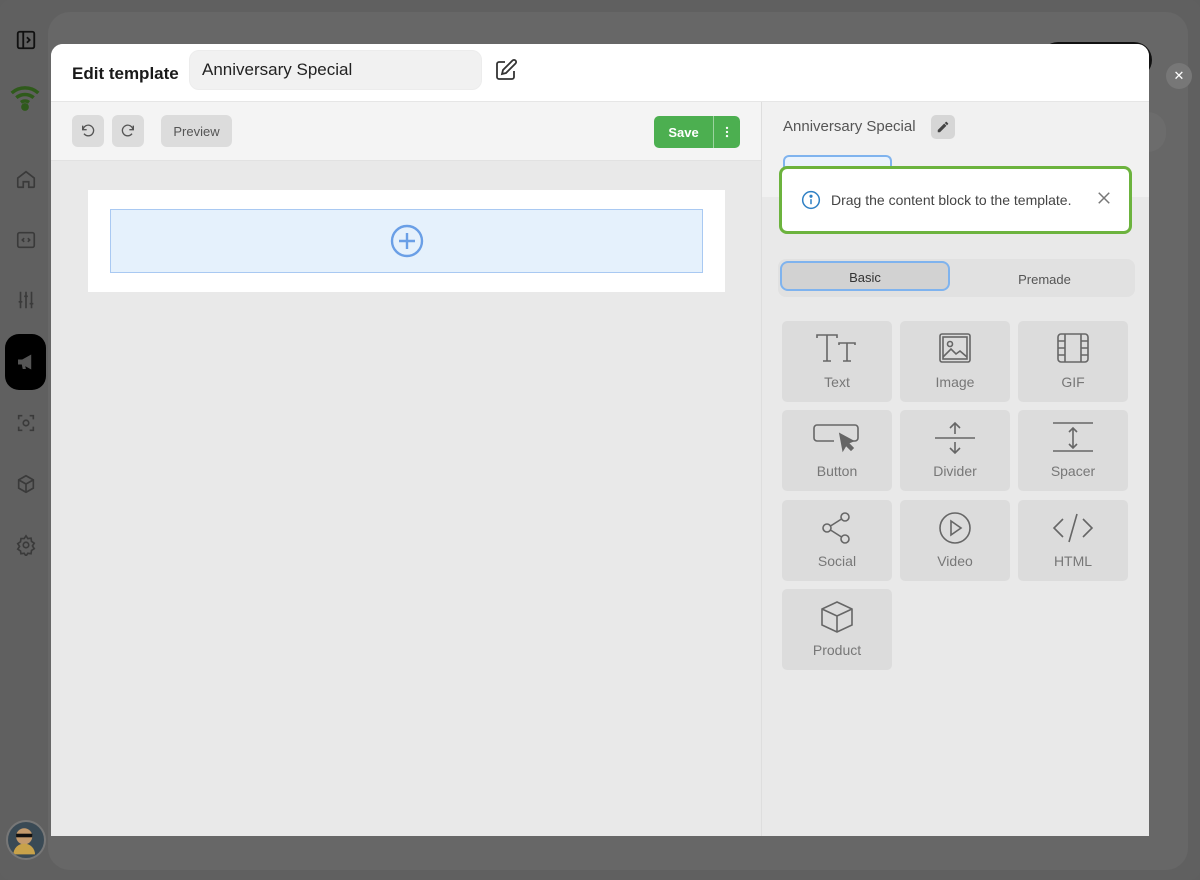 This screenshot has width=1200, height=880. What do you see at coordinates (26, 484) in the screenshot?
I see `box-icon` at bounding box center [26, 484].